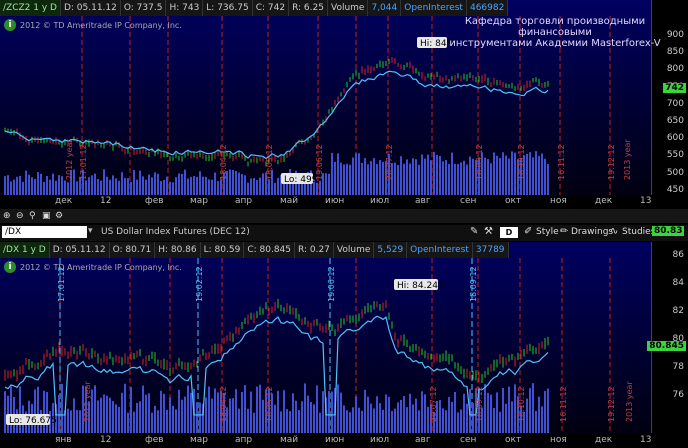 The width and height of the screenshot is (688, 448). Describe the element at coordinates (592, 232) in the screenshot. I see `drawings-button: Drawings` at that location.